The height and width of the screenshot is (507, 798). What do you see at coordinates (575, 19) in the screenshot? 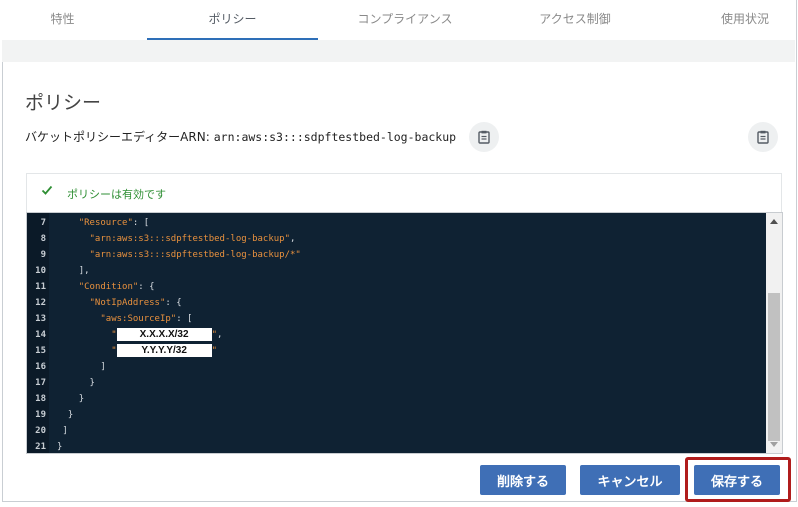
I see `tab-access-control: アクセス制御` at bounding box center [575, 19].